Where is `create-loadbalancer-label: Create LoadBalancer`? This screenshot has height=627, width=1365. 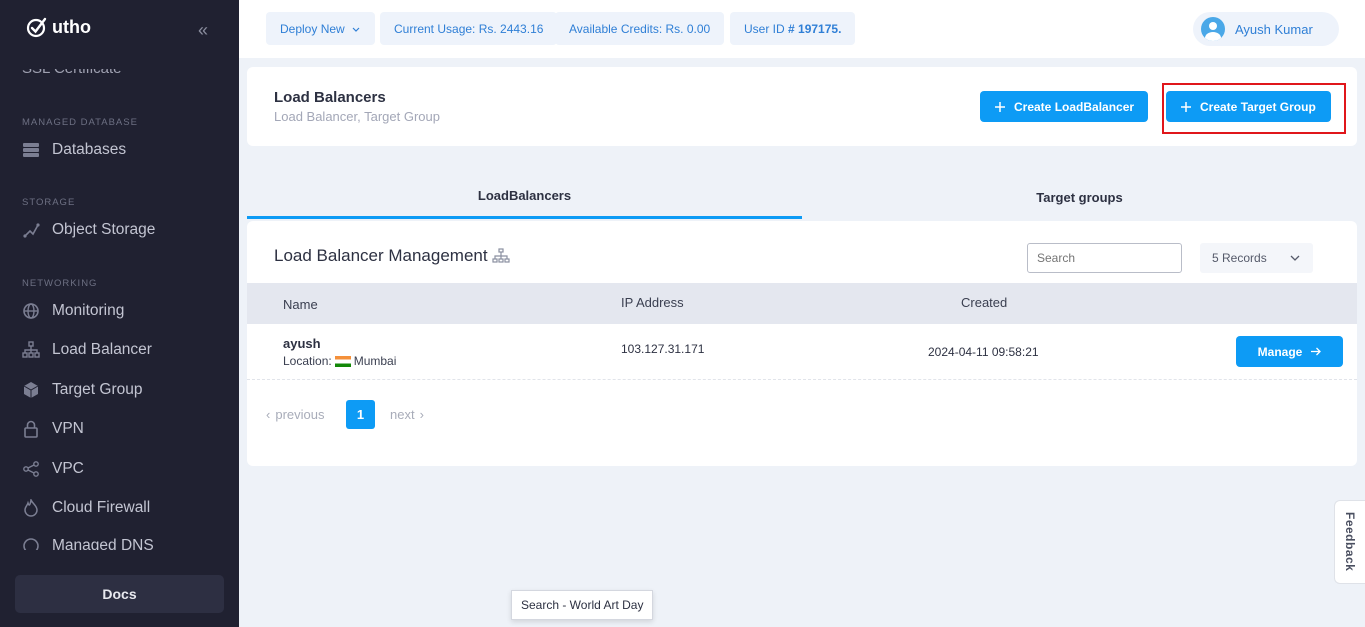
create-loadbalancer-label: Create LoadBalancer is located at coordinates (1074, 106).